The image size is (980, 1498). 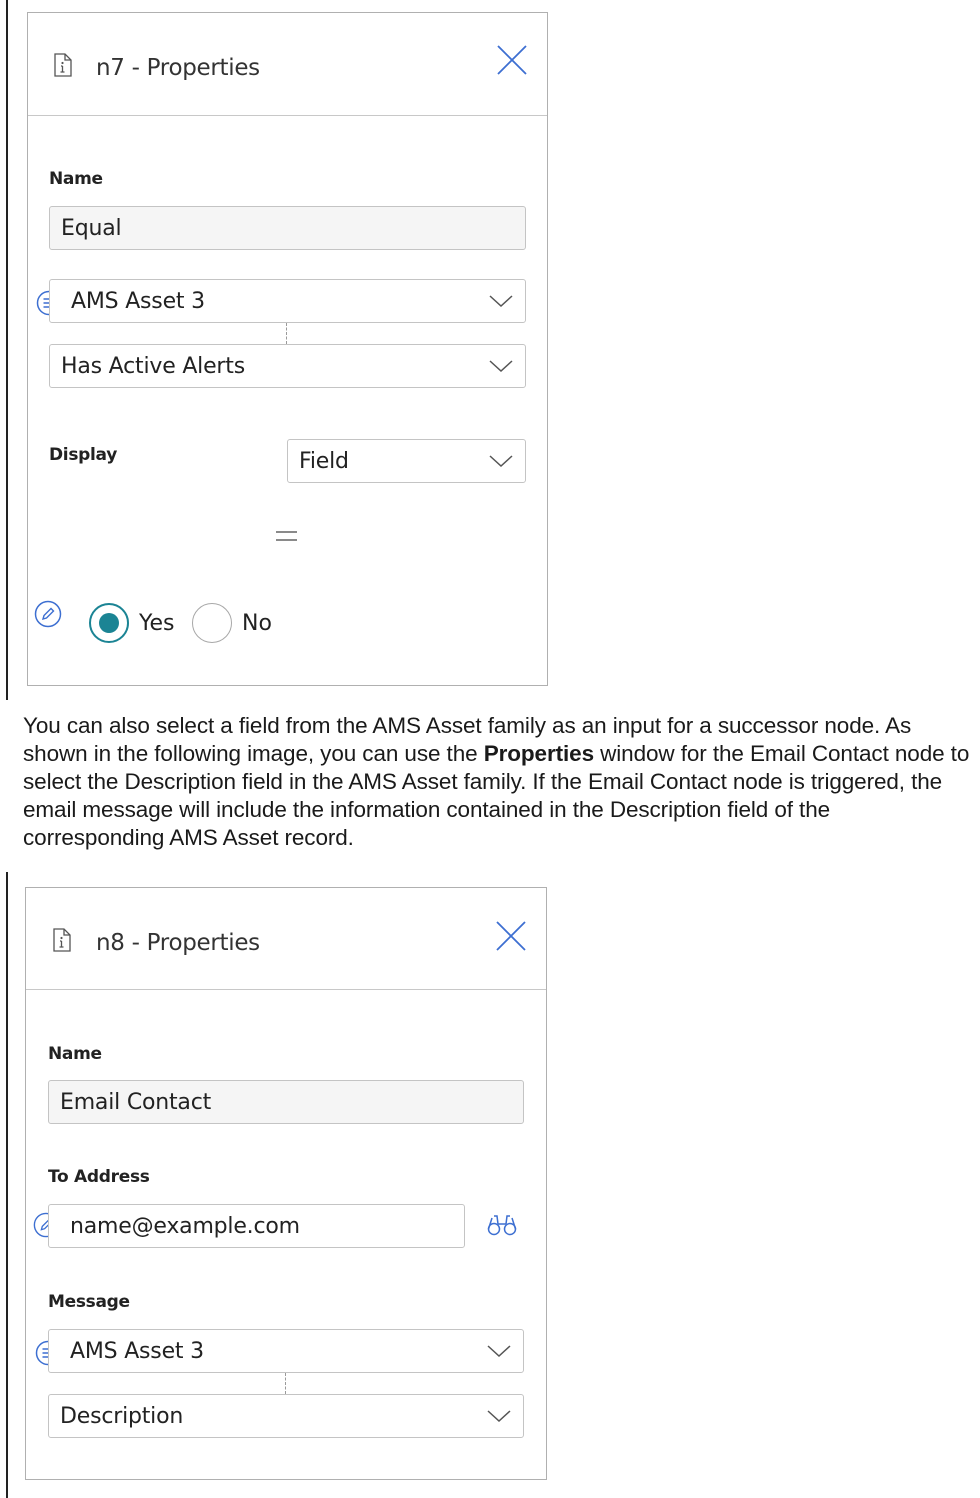 What do you see at coordinates (212, 623) in the screenshot?
I see `radio-no` at bounding box center [212, 623].